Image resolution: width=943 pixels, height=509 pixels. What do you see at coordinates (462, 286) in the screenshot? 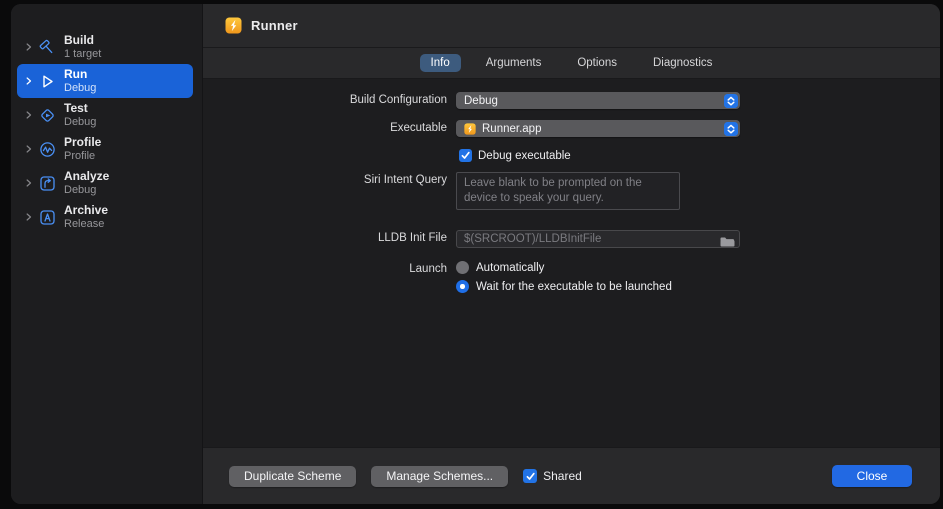
I see `radio-selected-icon` at bounding box center [462, 286].